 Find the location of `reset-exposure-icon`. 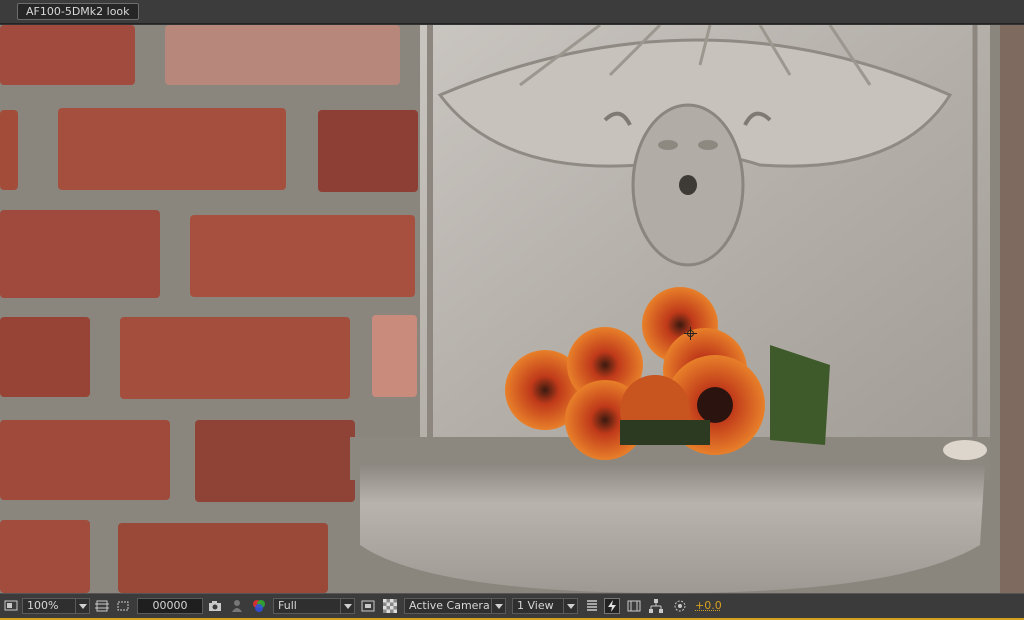

reset-exposure-icon is located at coordinates (680, 606).